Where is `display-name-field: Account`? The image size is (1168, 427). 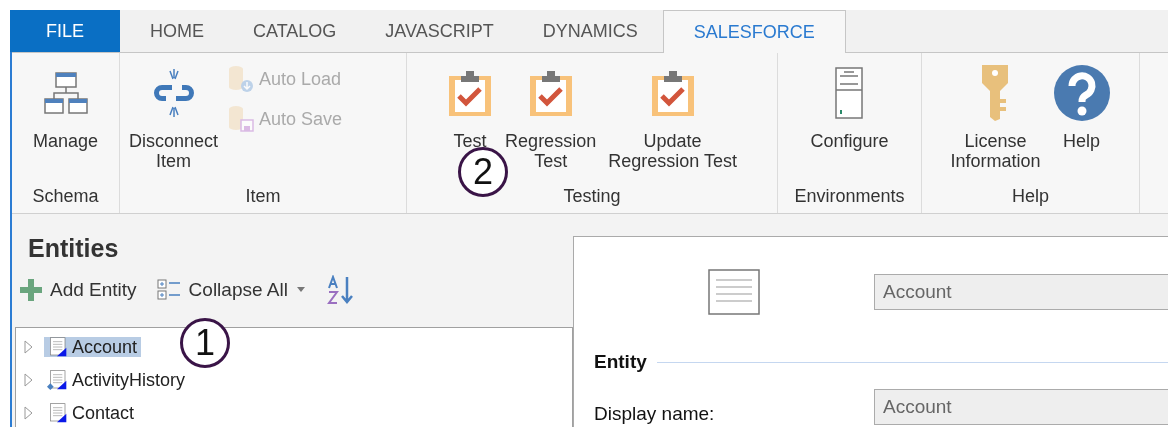 display-name-field: Account is located at coordinates (1021, 407).